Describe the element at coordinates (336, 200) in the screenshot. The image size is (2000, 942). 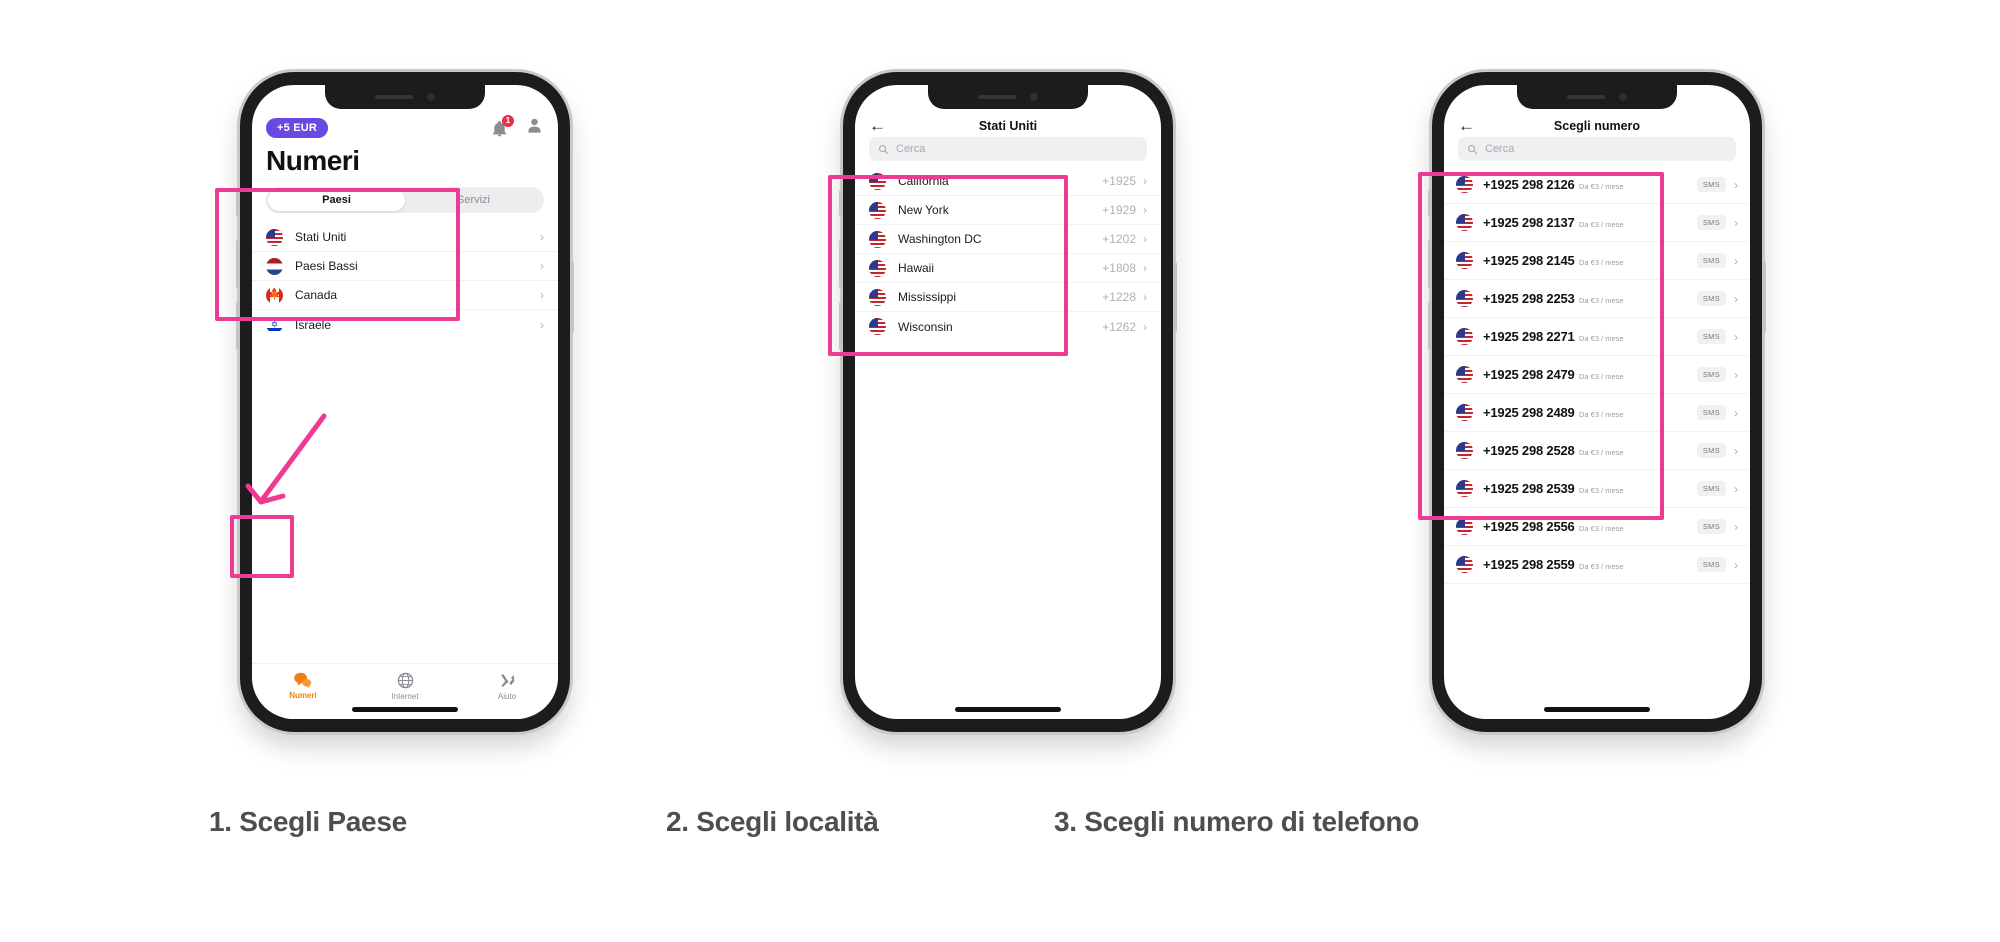
I see `tab-paesi: Paesi` at that location.